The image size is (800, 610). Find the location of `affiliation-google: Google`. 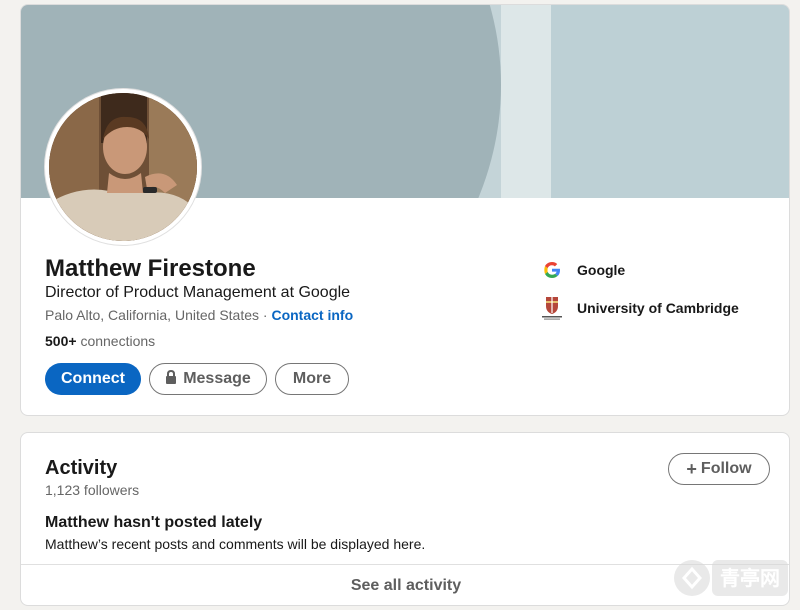

affiliation-google: Google is located at coordinates (582, 270).